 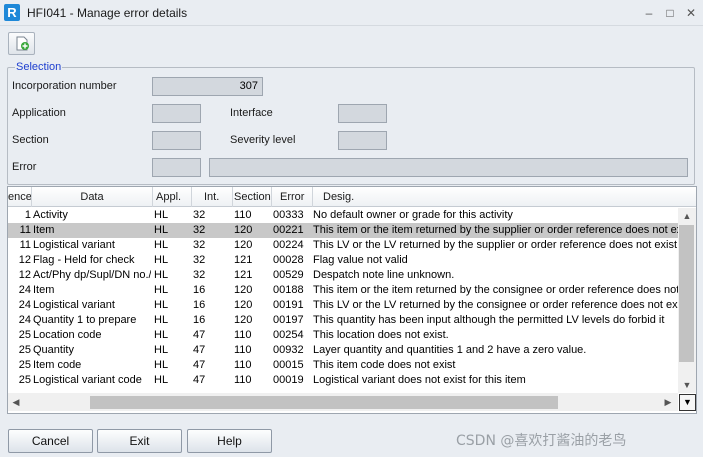 I want to click on row-desig: Despatch note line unknown., so click(x=384, y=275).